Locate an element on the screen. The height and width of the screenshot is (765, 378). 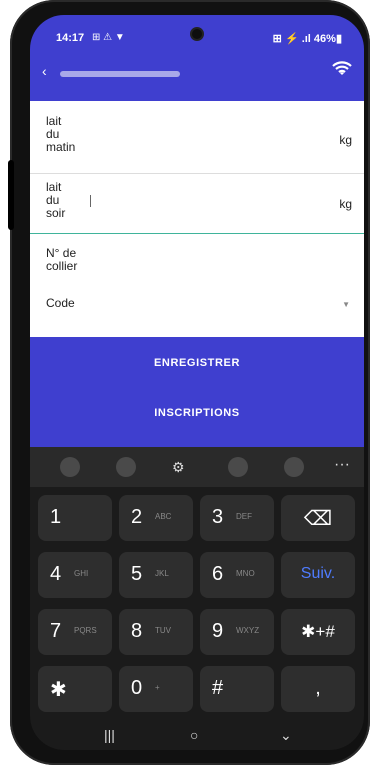
back-arrow-icon: ‹ is located at coordinates (44, 71).